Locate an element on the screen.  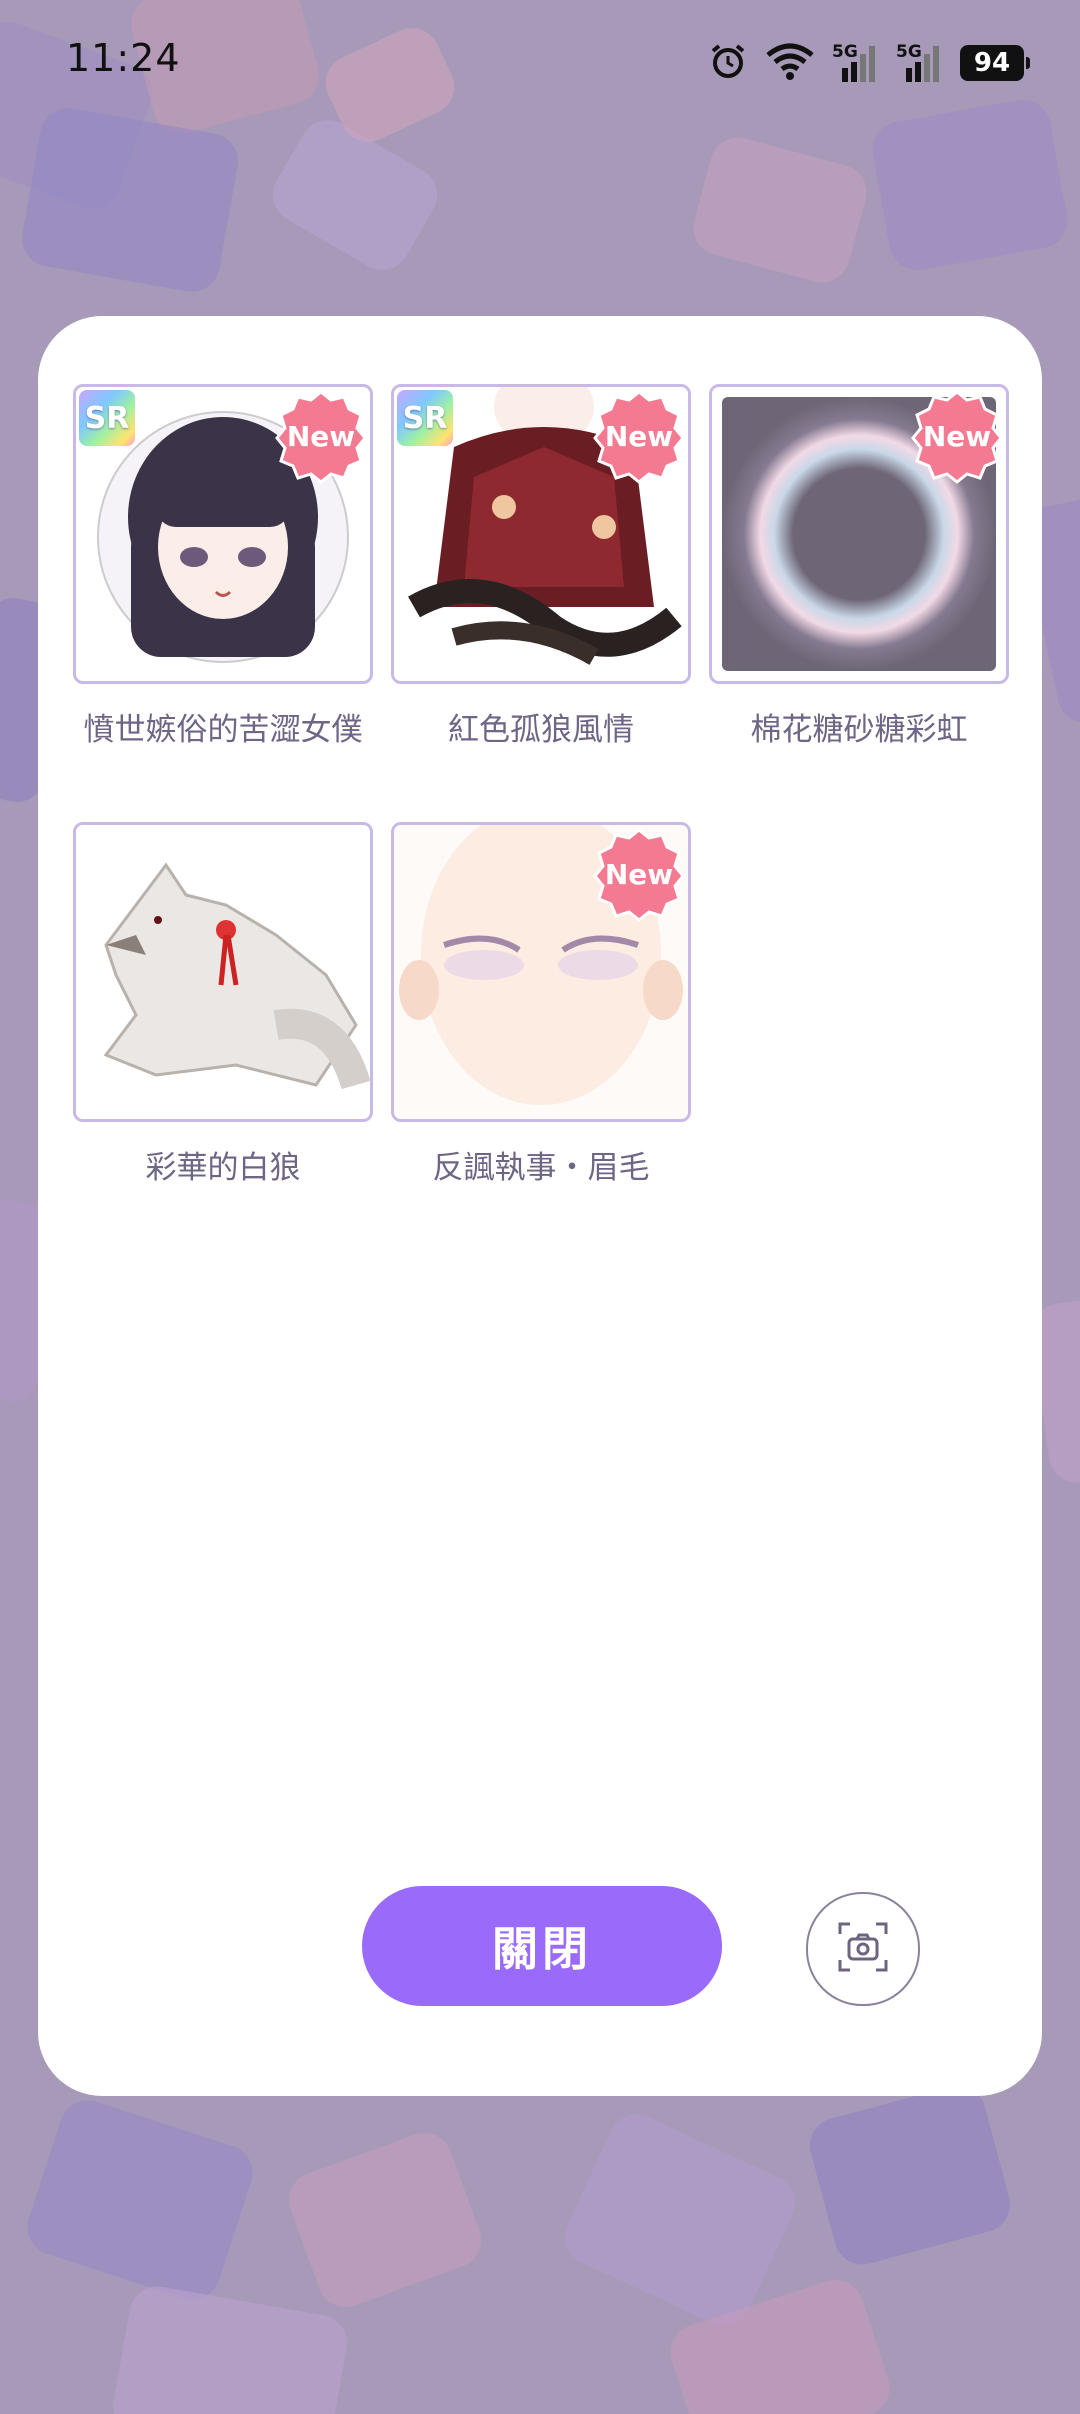
camera-icon is located at coordinates (863, 1949).